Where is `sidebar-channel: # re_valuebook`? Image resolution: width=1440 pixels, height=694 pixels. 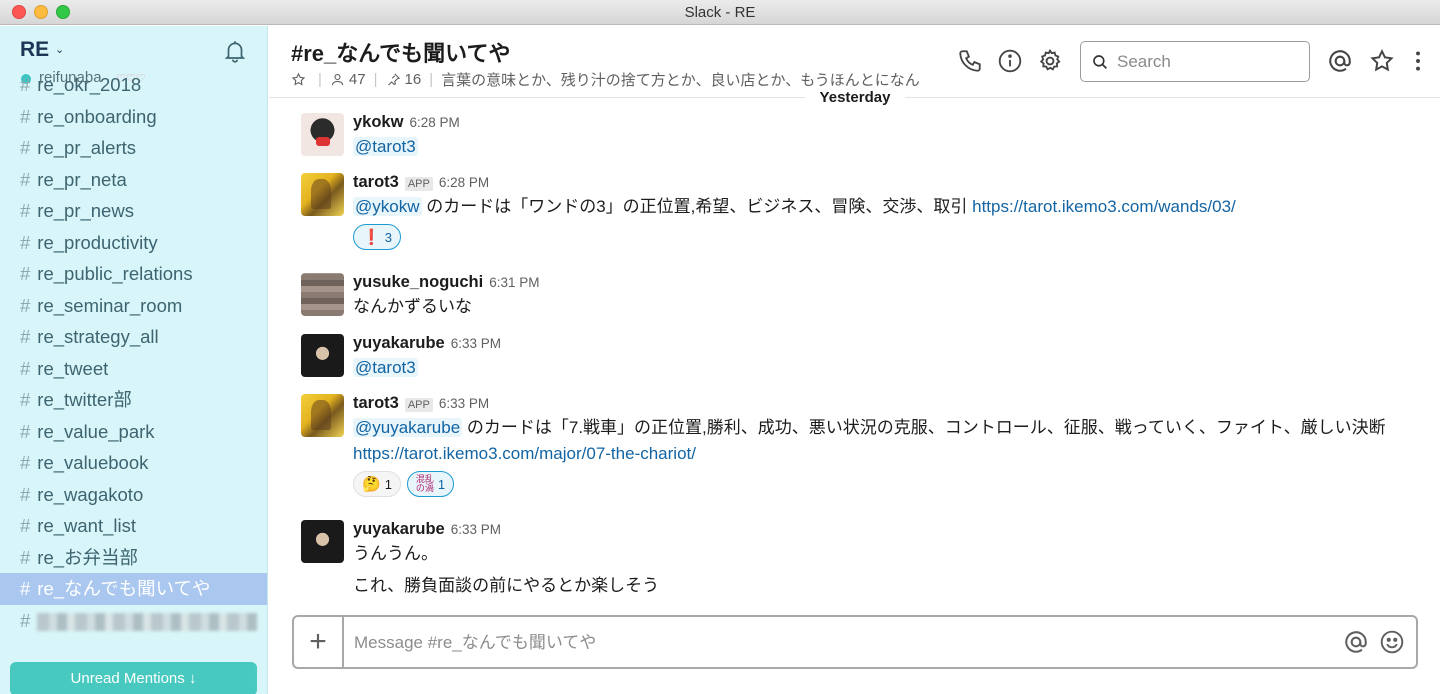 sidebar-channel: # re_valuebook is located at coordinates (133, 463).